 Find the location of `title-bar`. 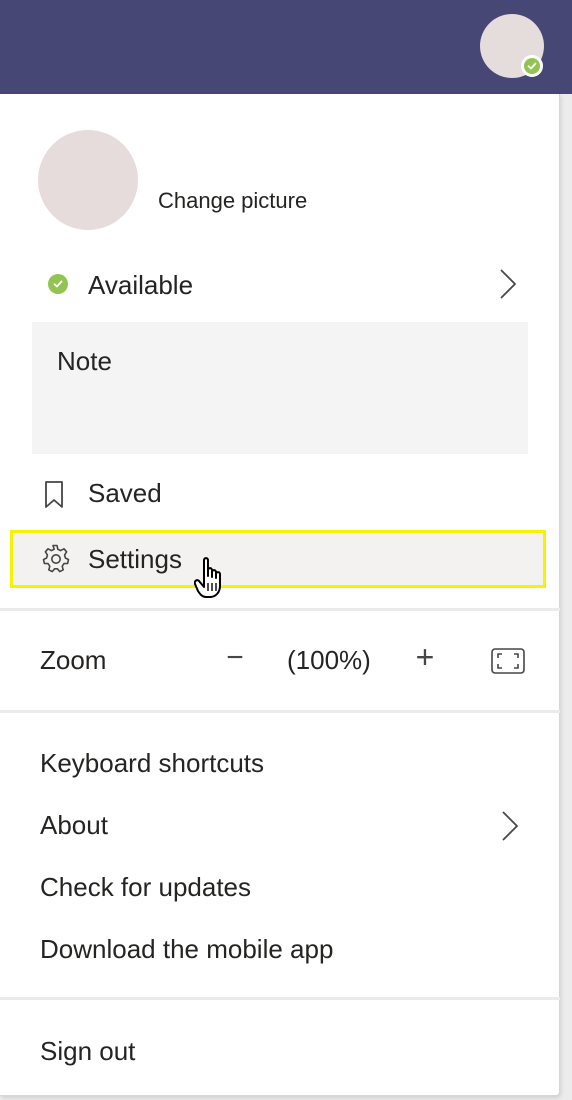

title-bar is located at coordinates (286, 47).